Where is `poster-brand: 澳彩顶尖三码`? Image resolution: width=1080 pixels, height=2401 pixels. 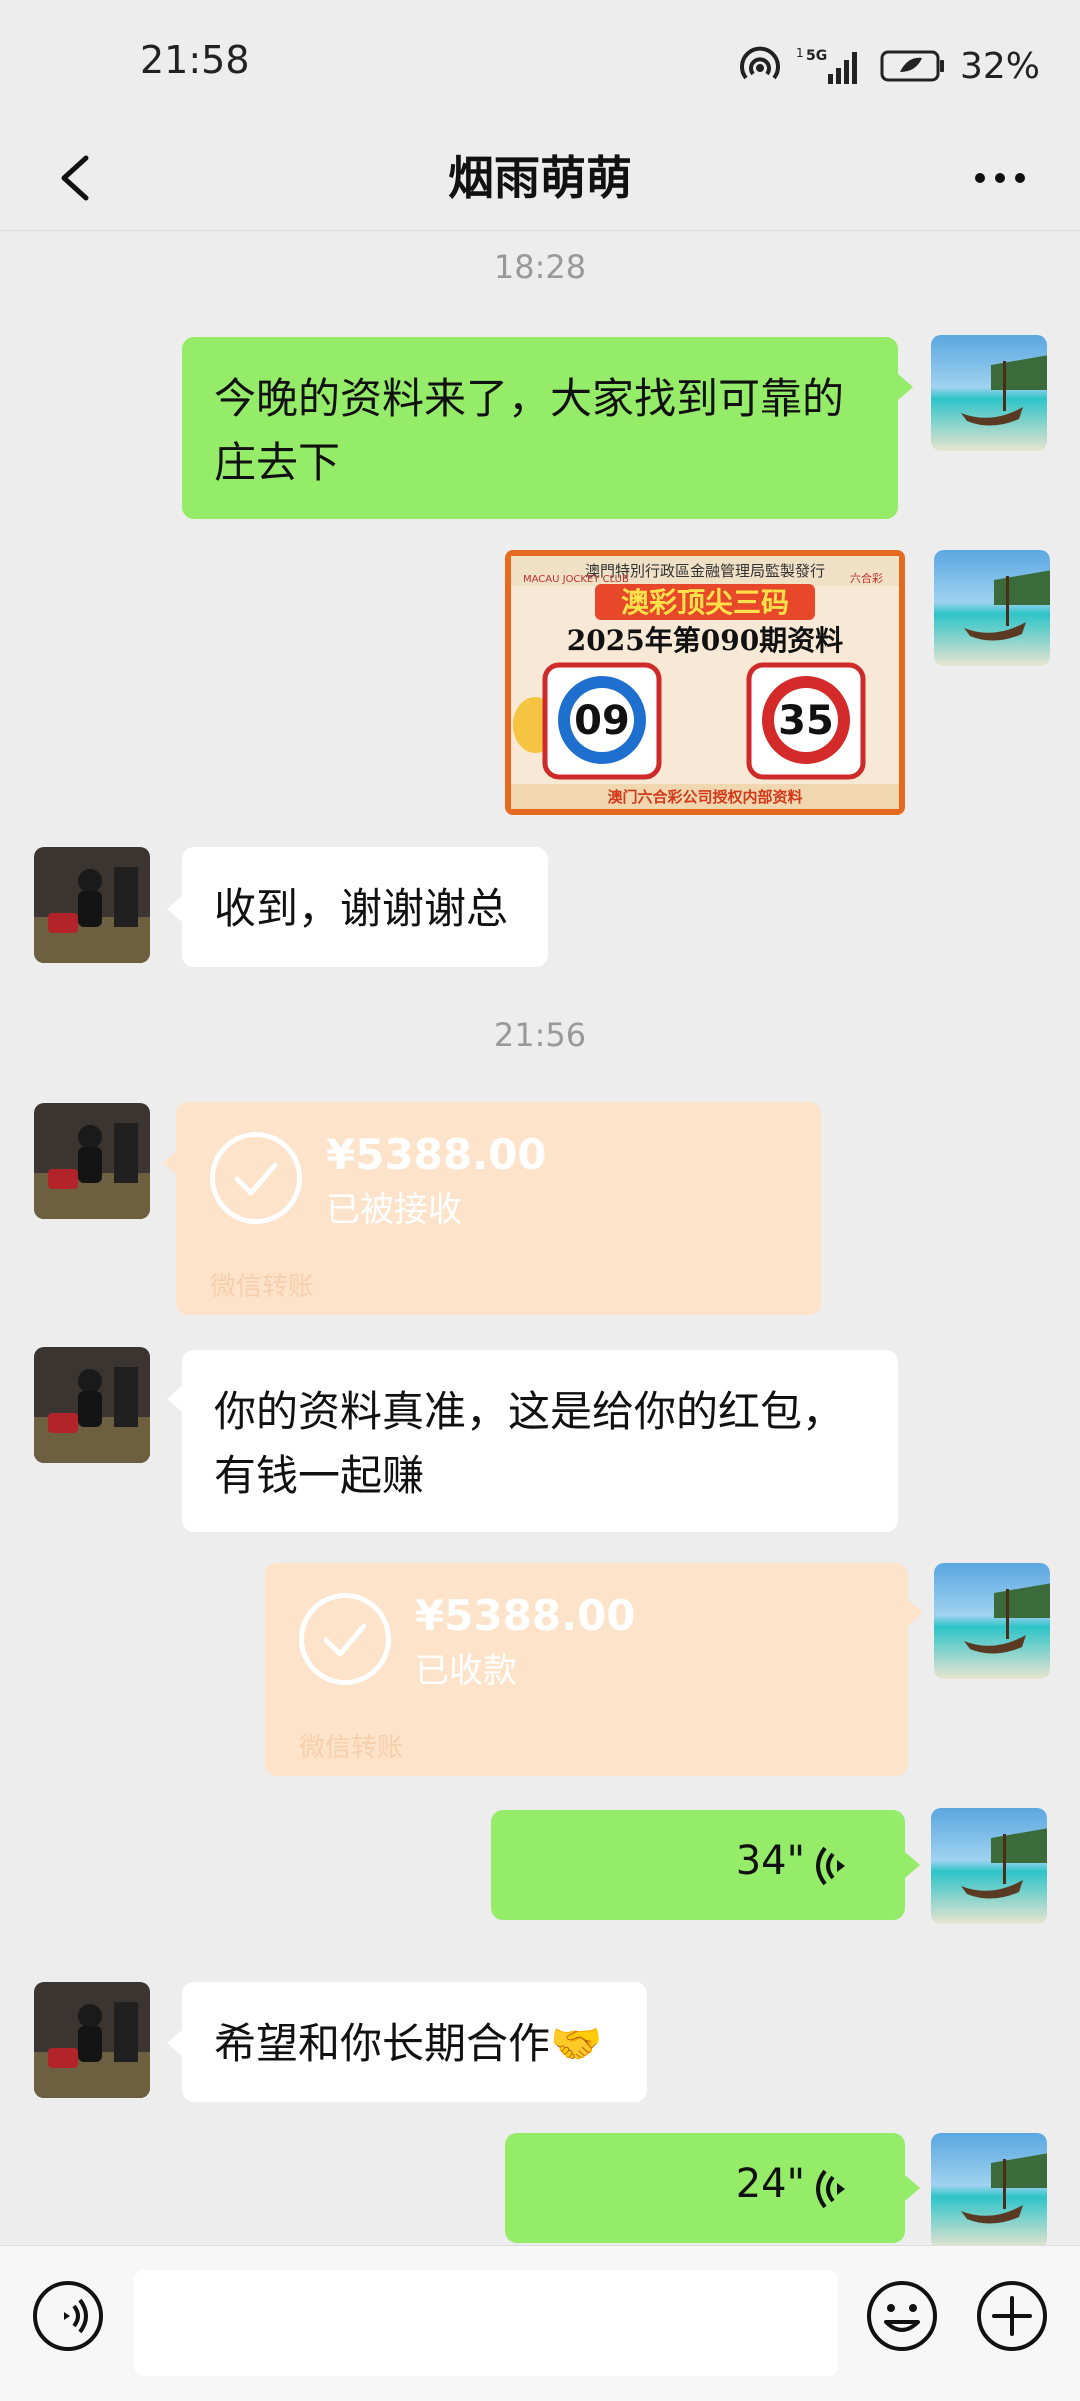 poster-brand: 澳彩顶尖三码 is located at coordinates (705, 602).